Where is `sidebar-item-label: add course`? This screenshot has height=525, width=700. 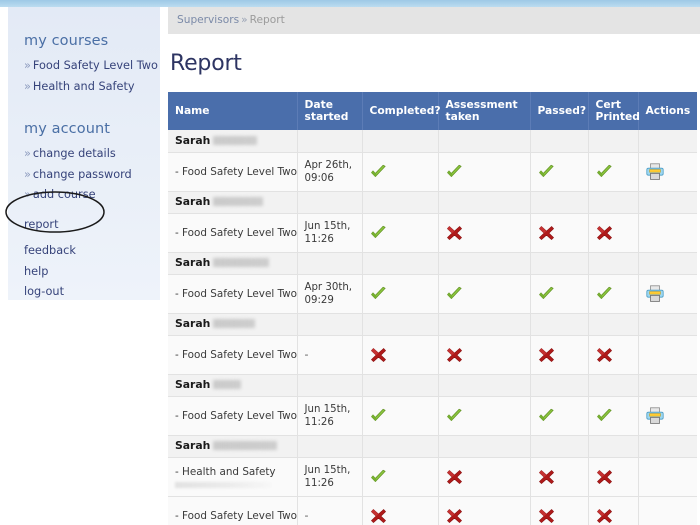
sidebar-item-label: add course is located at coordinates (64, 194).